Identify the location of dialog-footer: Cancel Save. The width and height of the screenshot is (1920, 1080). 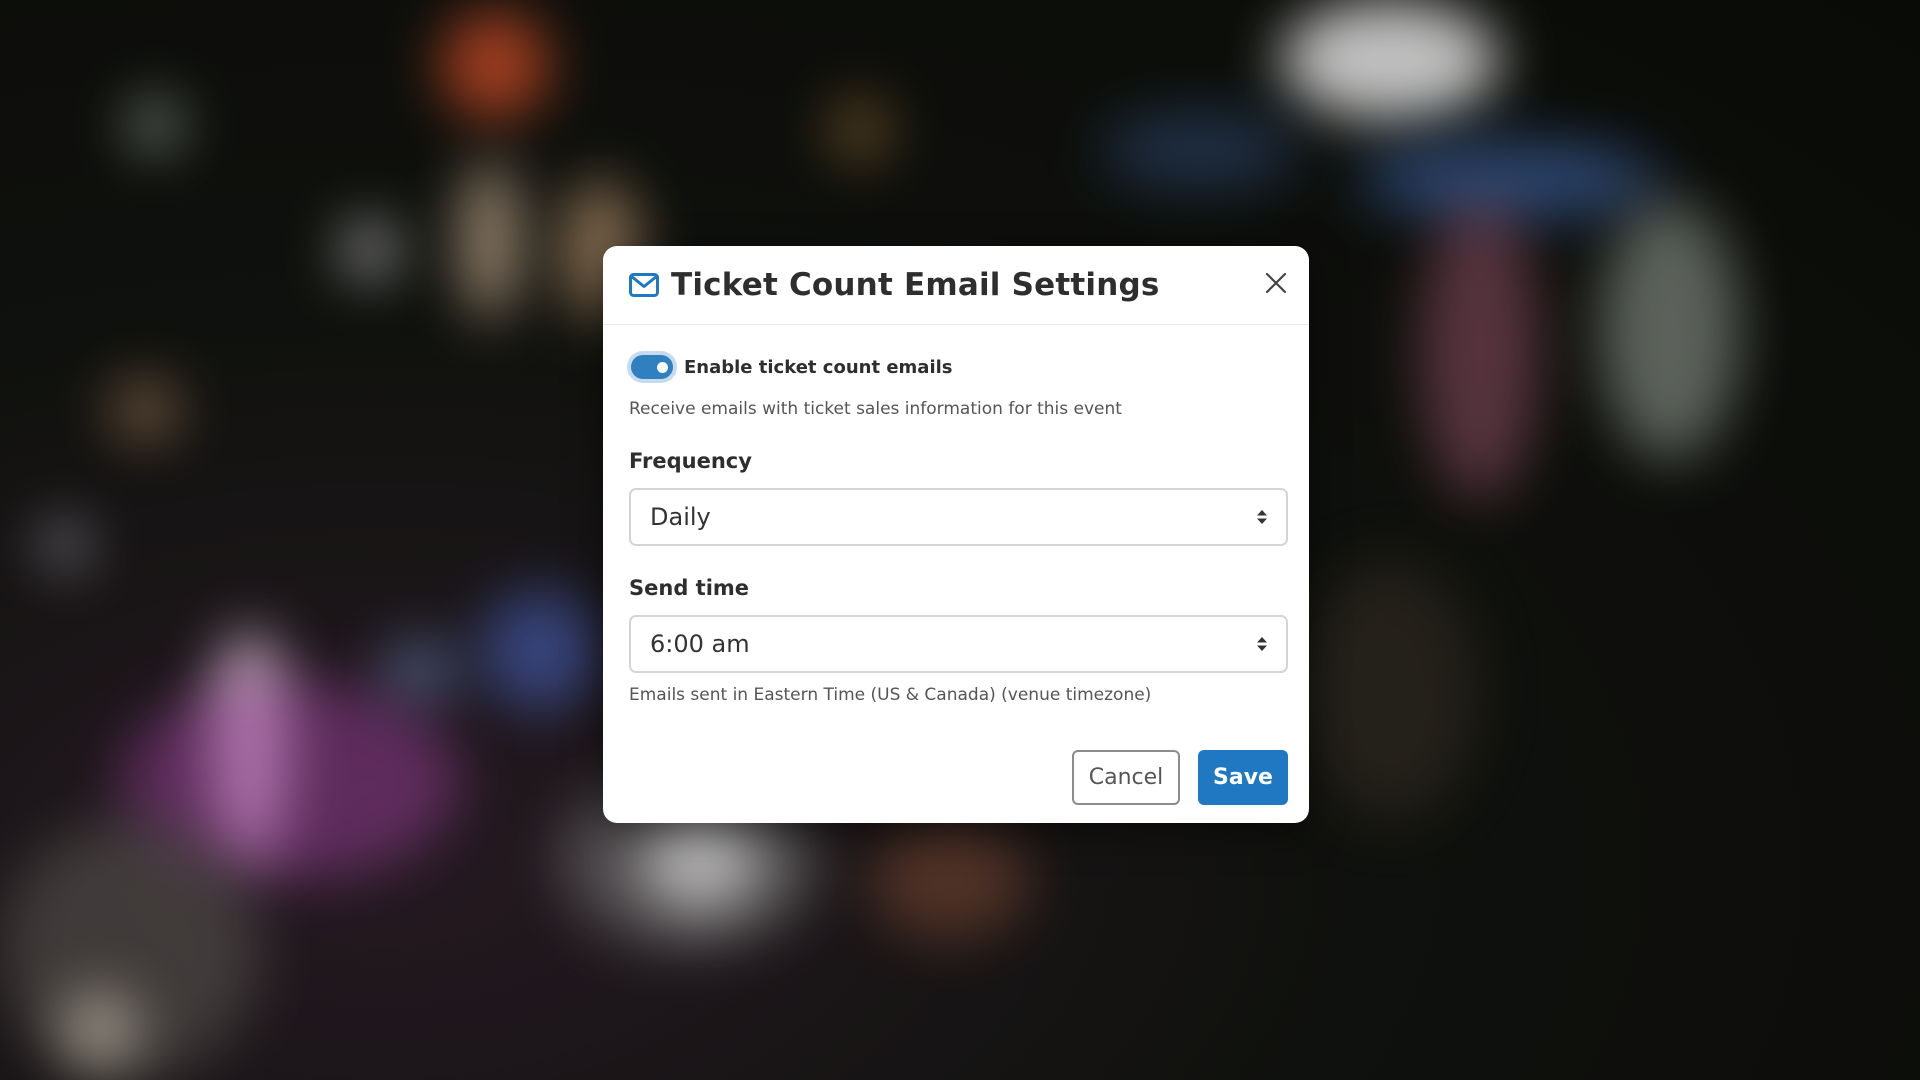
(1180, 777).